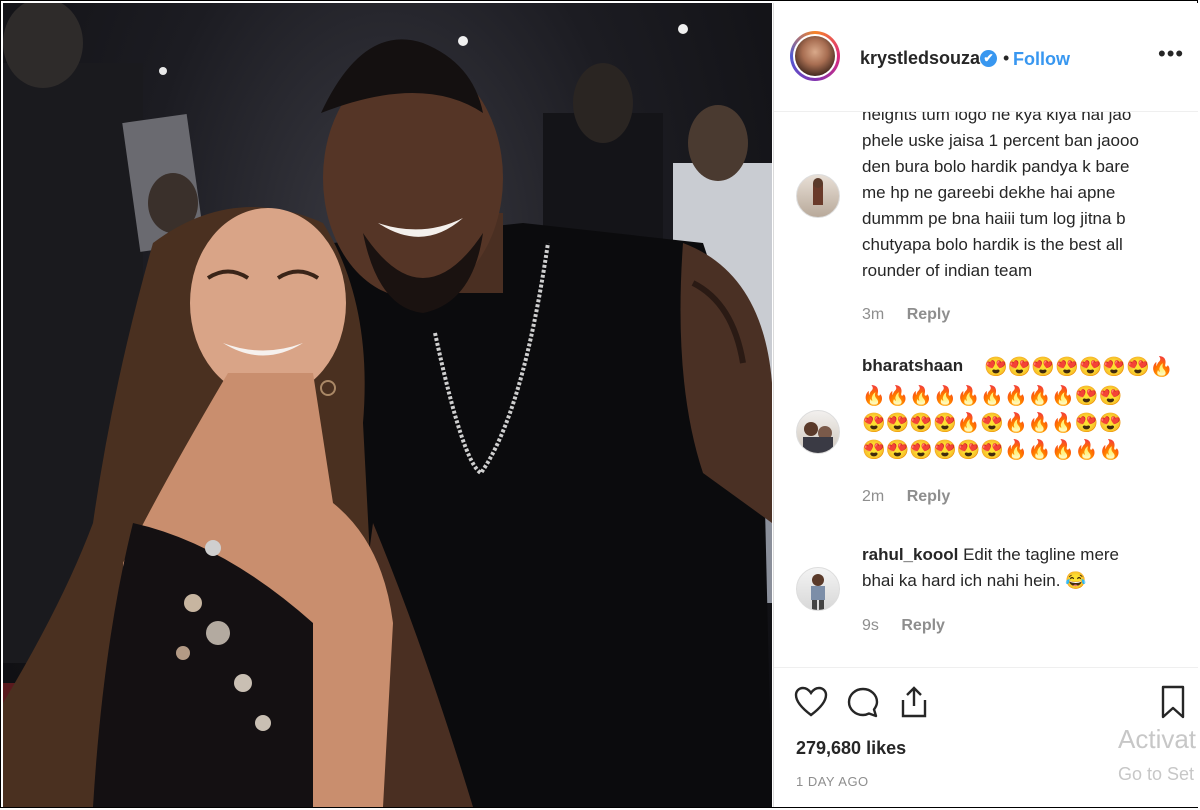 The width and height of the screenshot is (1200, 810). I want to click on comment-time: 2m, so click(873, 496).